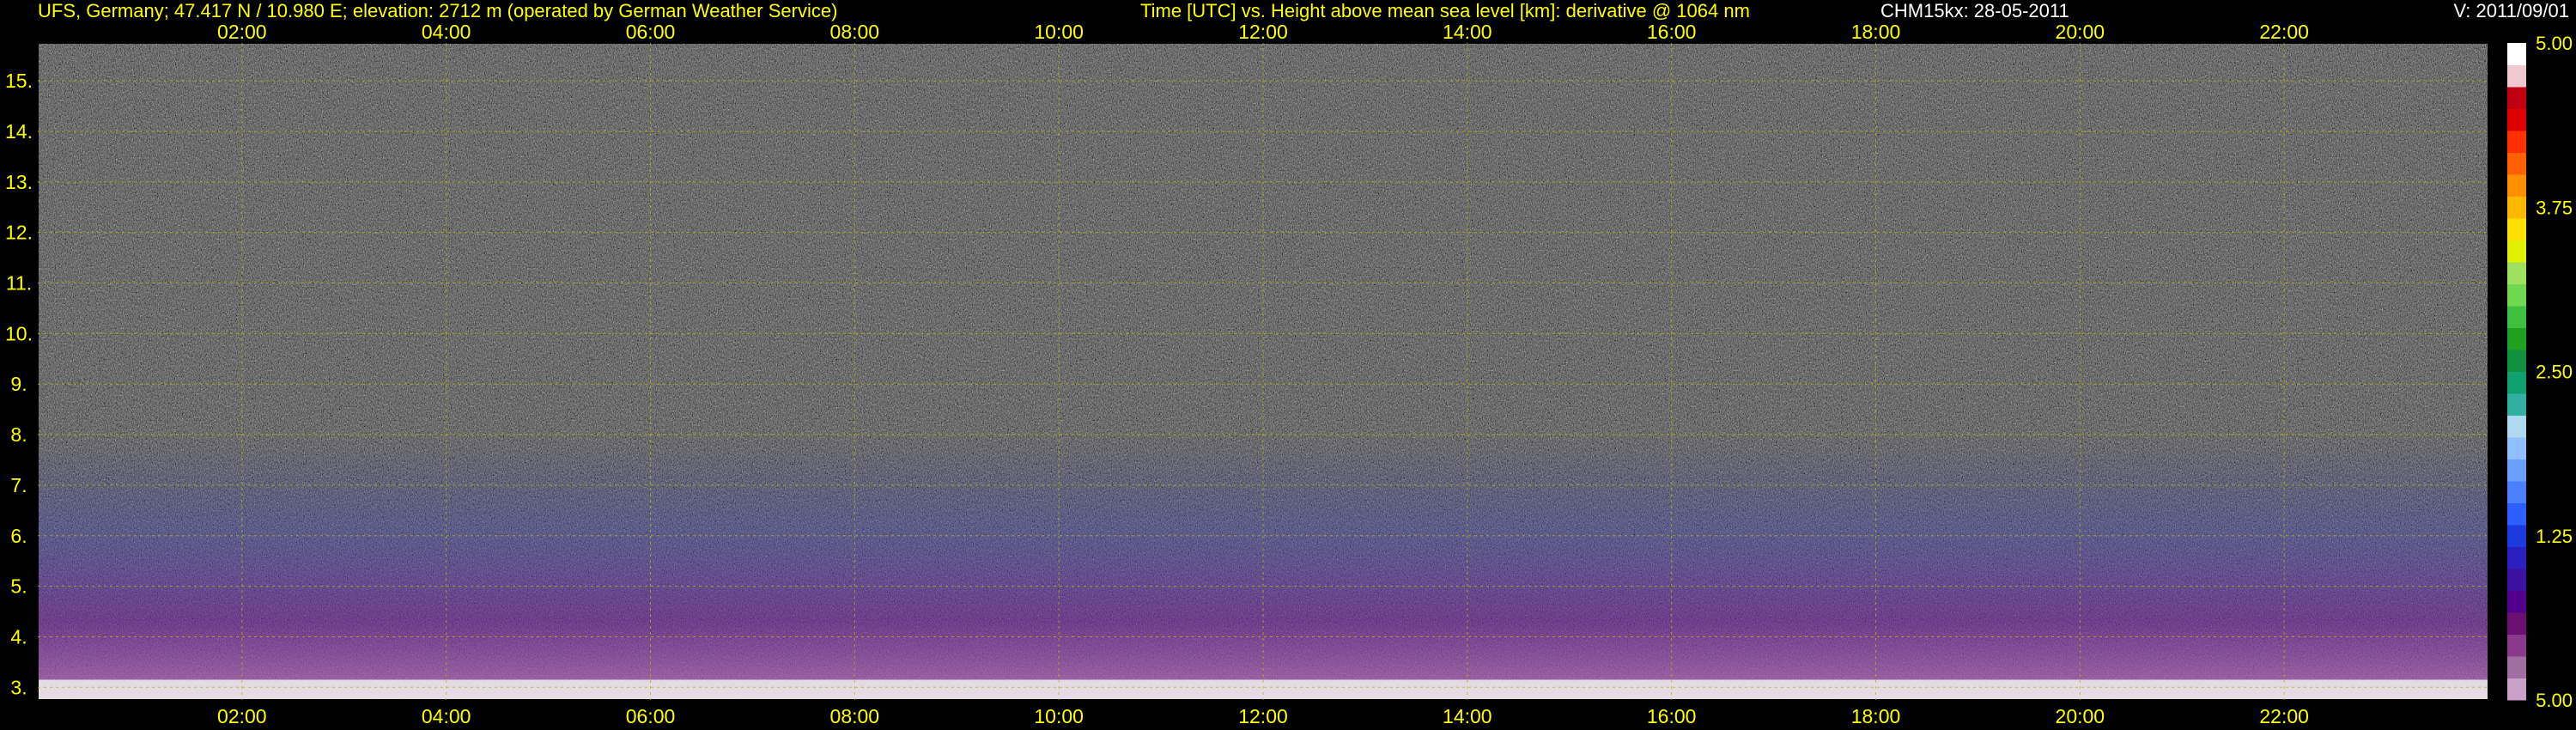  I want to click on x-tick-label-top: 14:00, so click(1467, 32).